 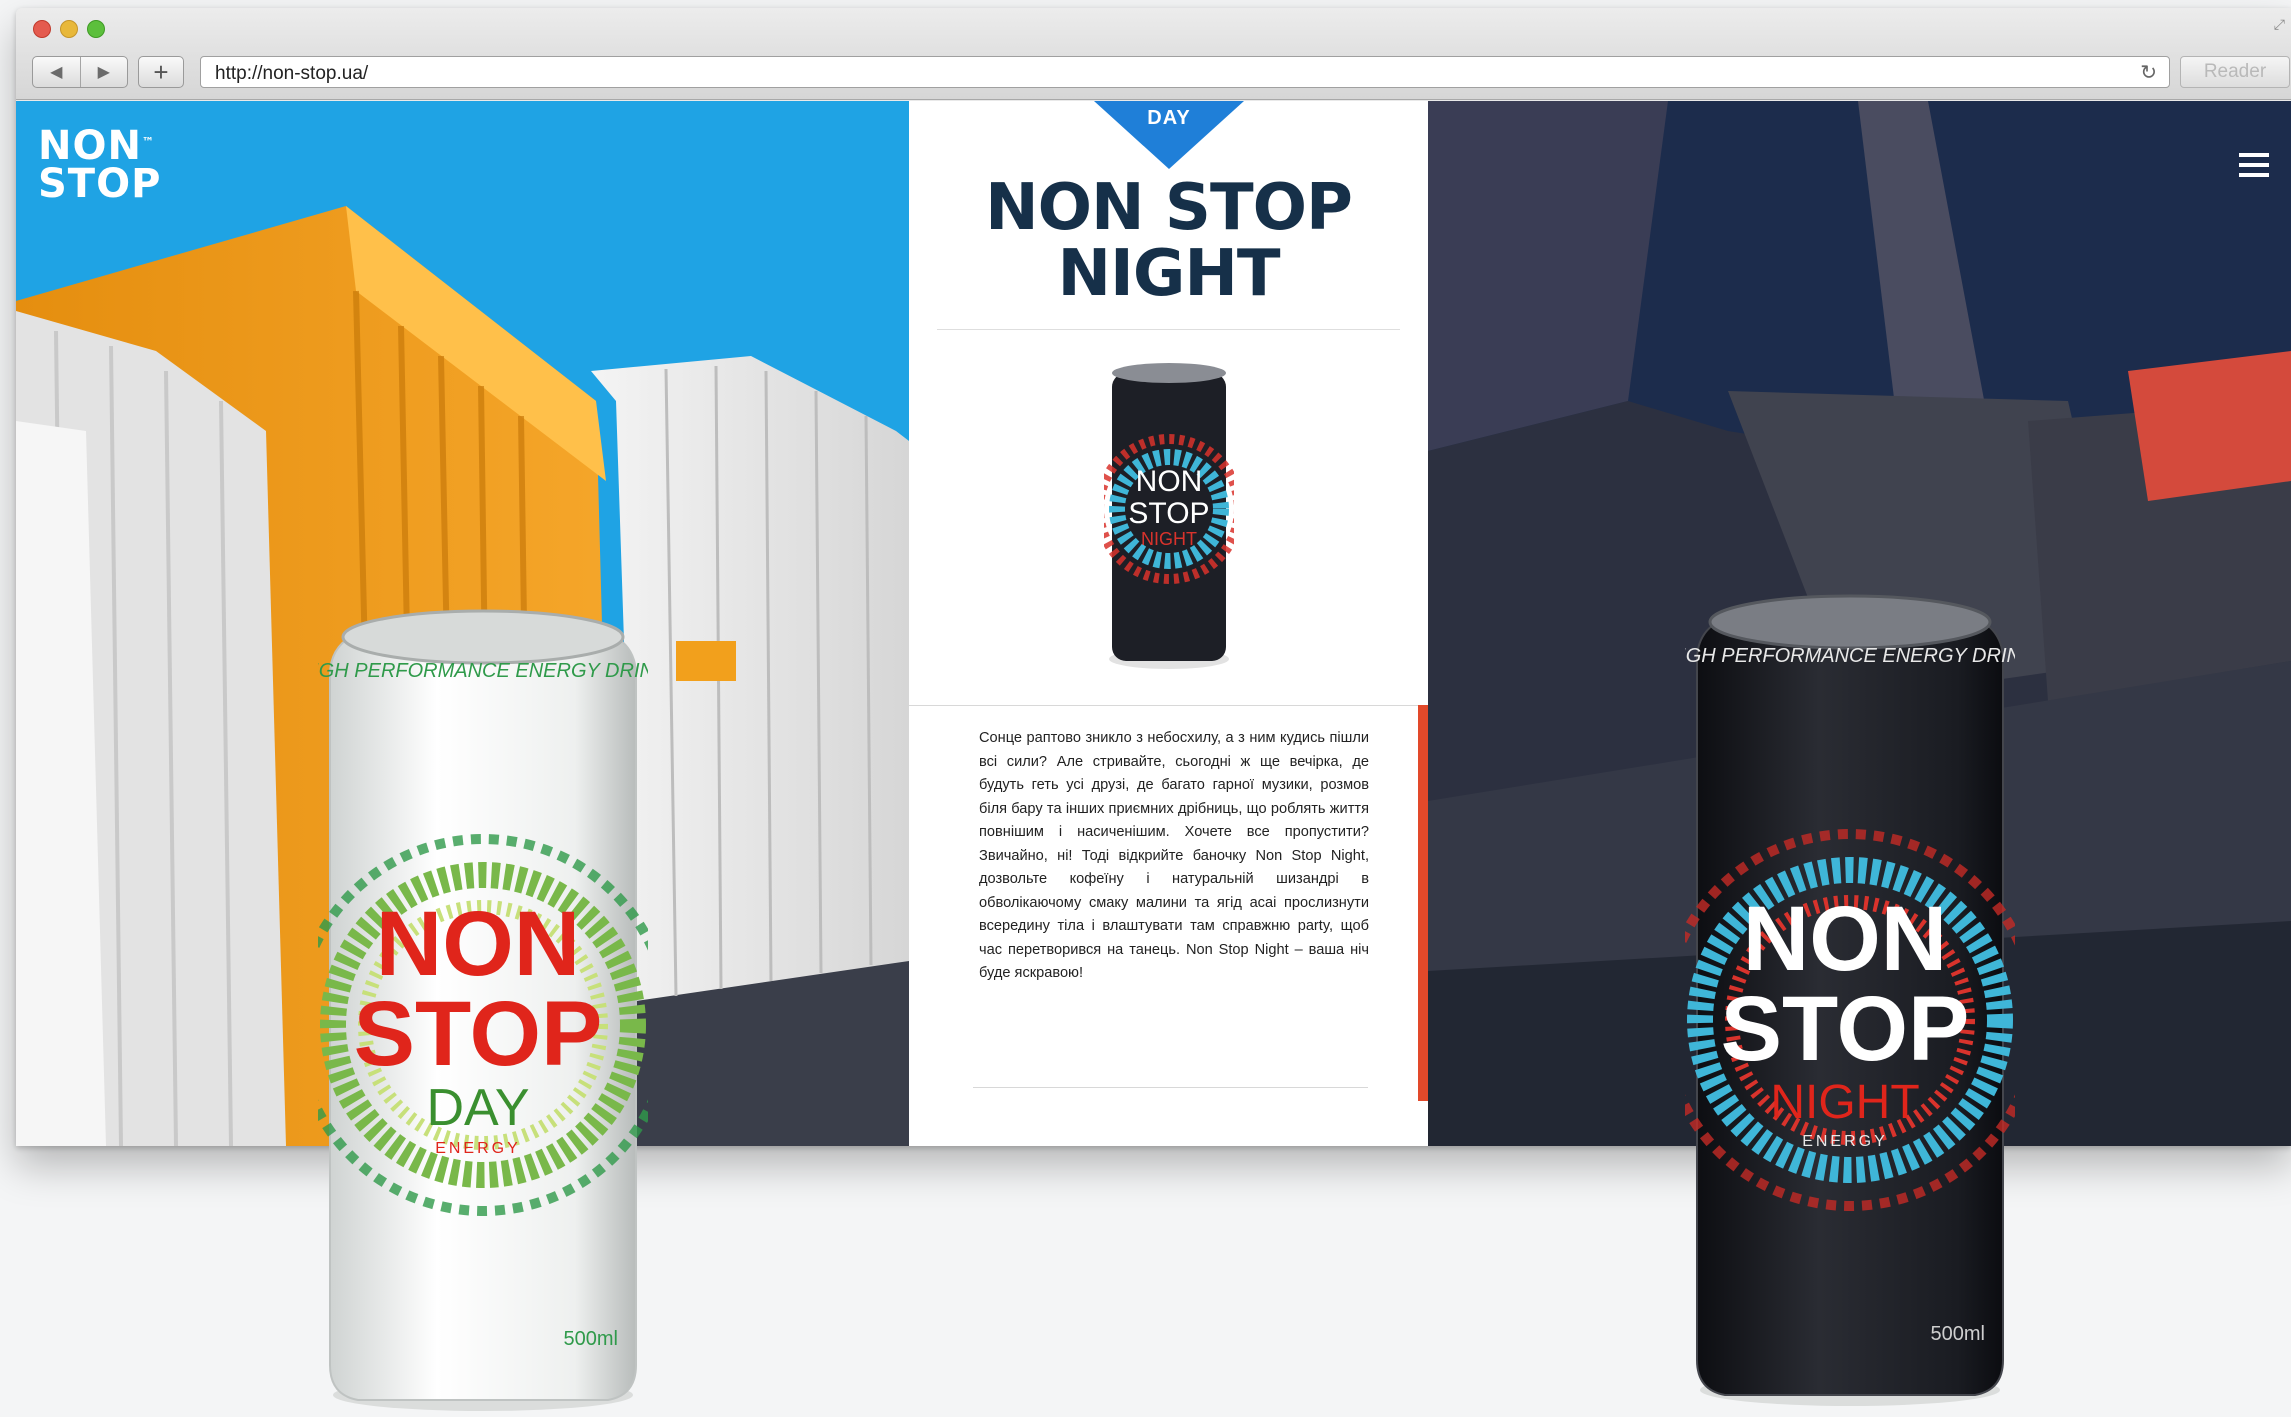 I want to click on address-bar: http://non-stop.ua/ ↻, so click(x=1185, y=72).